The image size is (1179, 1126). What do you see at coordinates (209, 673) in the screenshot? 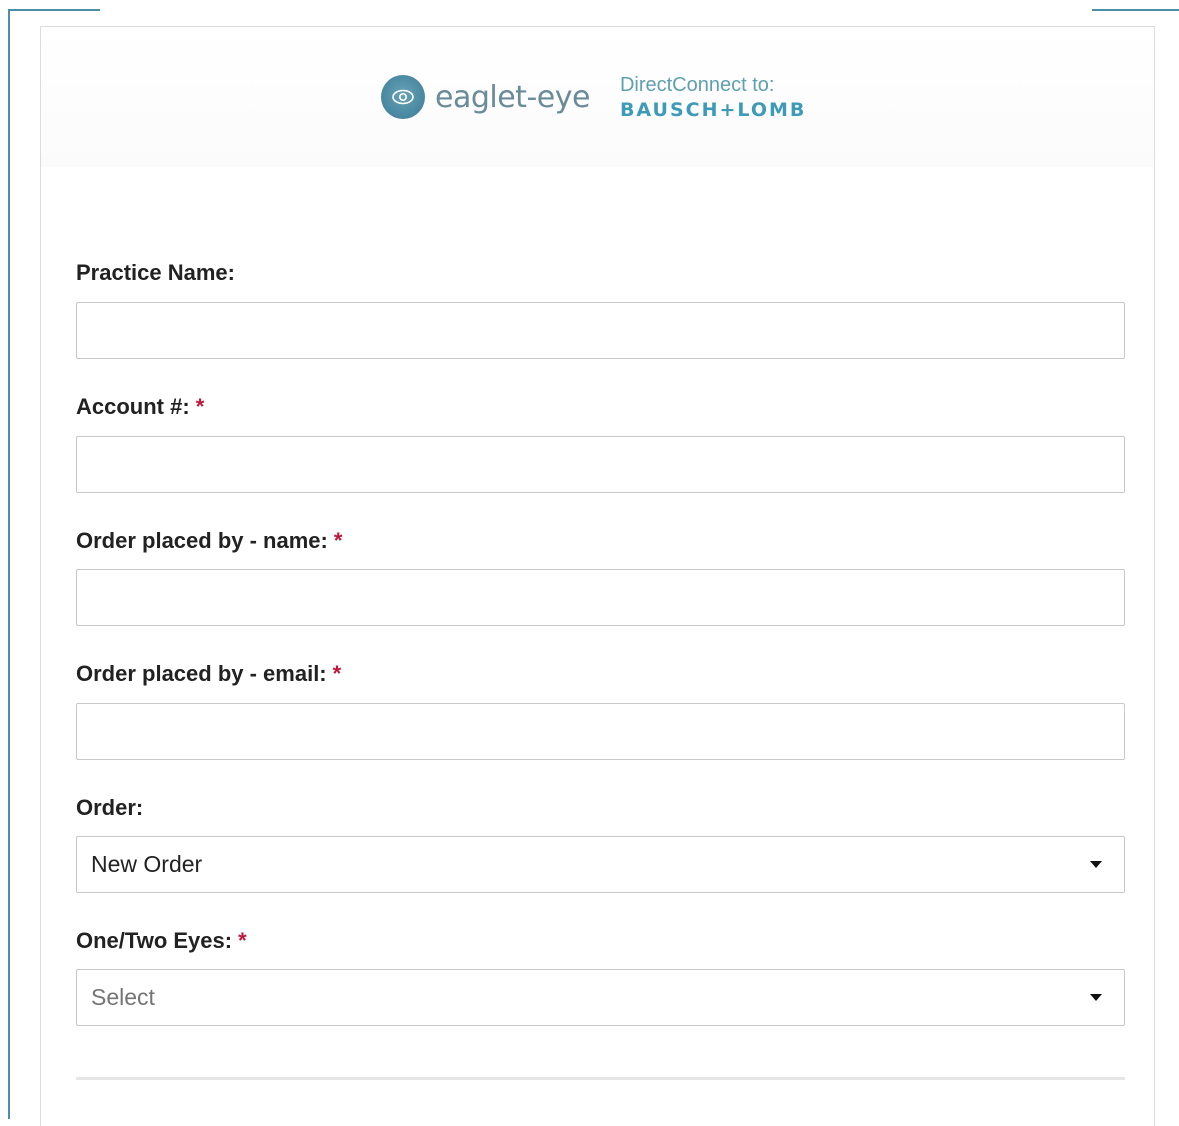
I see `placed-by-email-label: Order placed by - email: *` at bounding box center [209, 673].